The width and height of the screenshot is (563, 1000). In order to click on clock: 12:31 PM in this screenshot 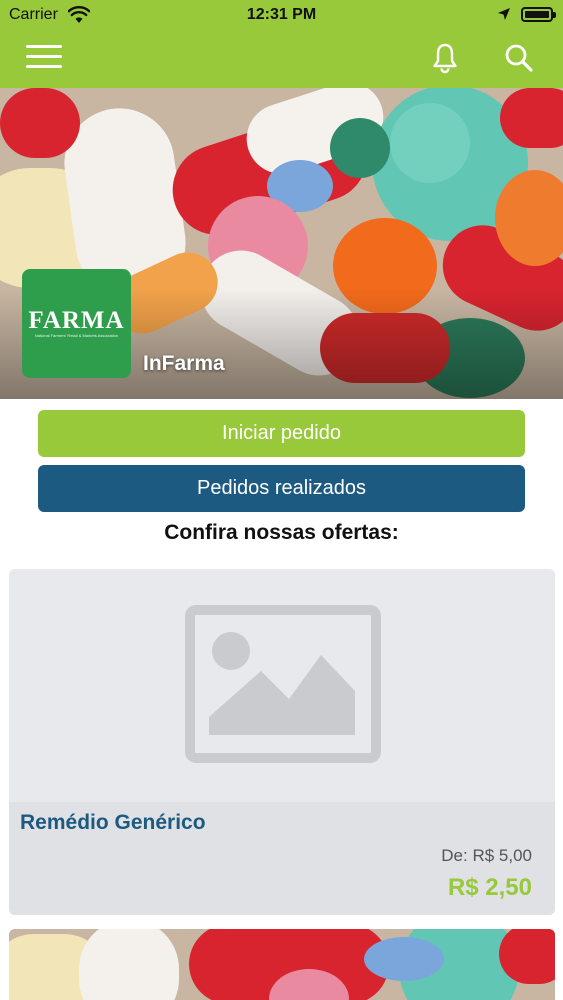, I will do `click(281, 14)`.